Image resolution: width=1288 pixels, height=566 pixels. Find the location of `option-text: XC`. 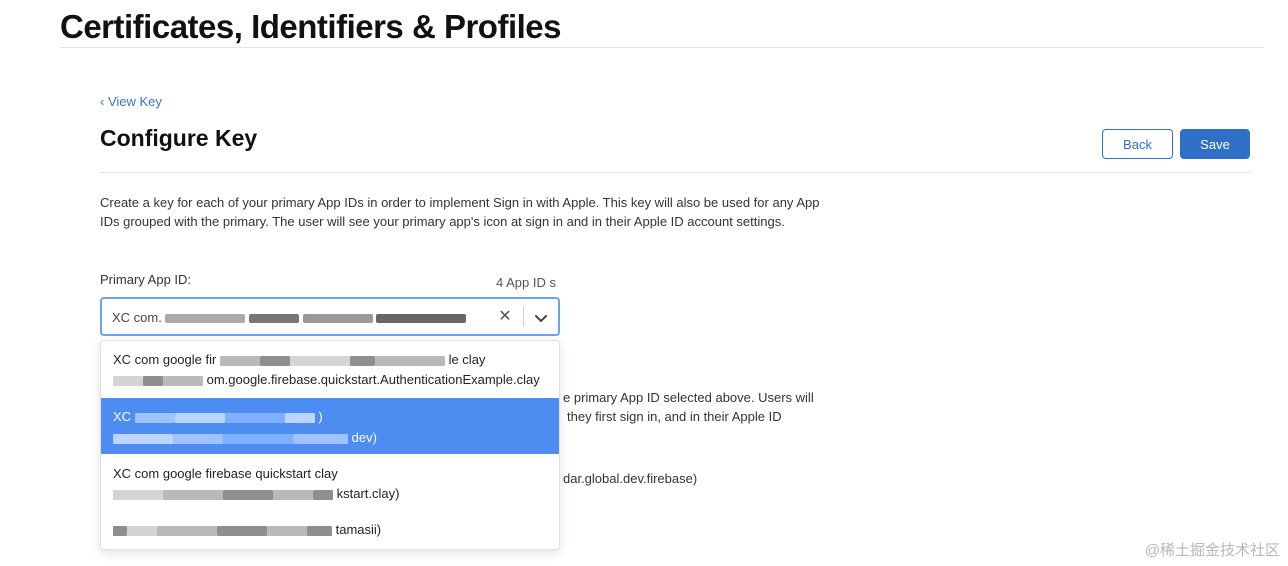

option-text: XC is located at coordinates (122, 416).